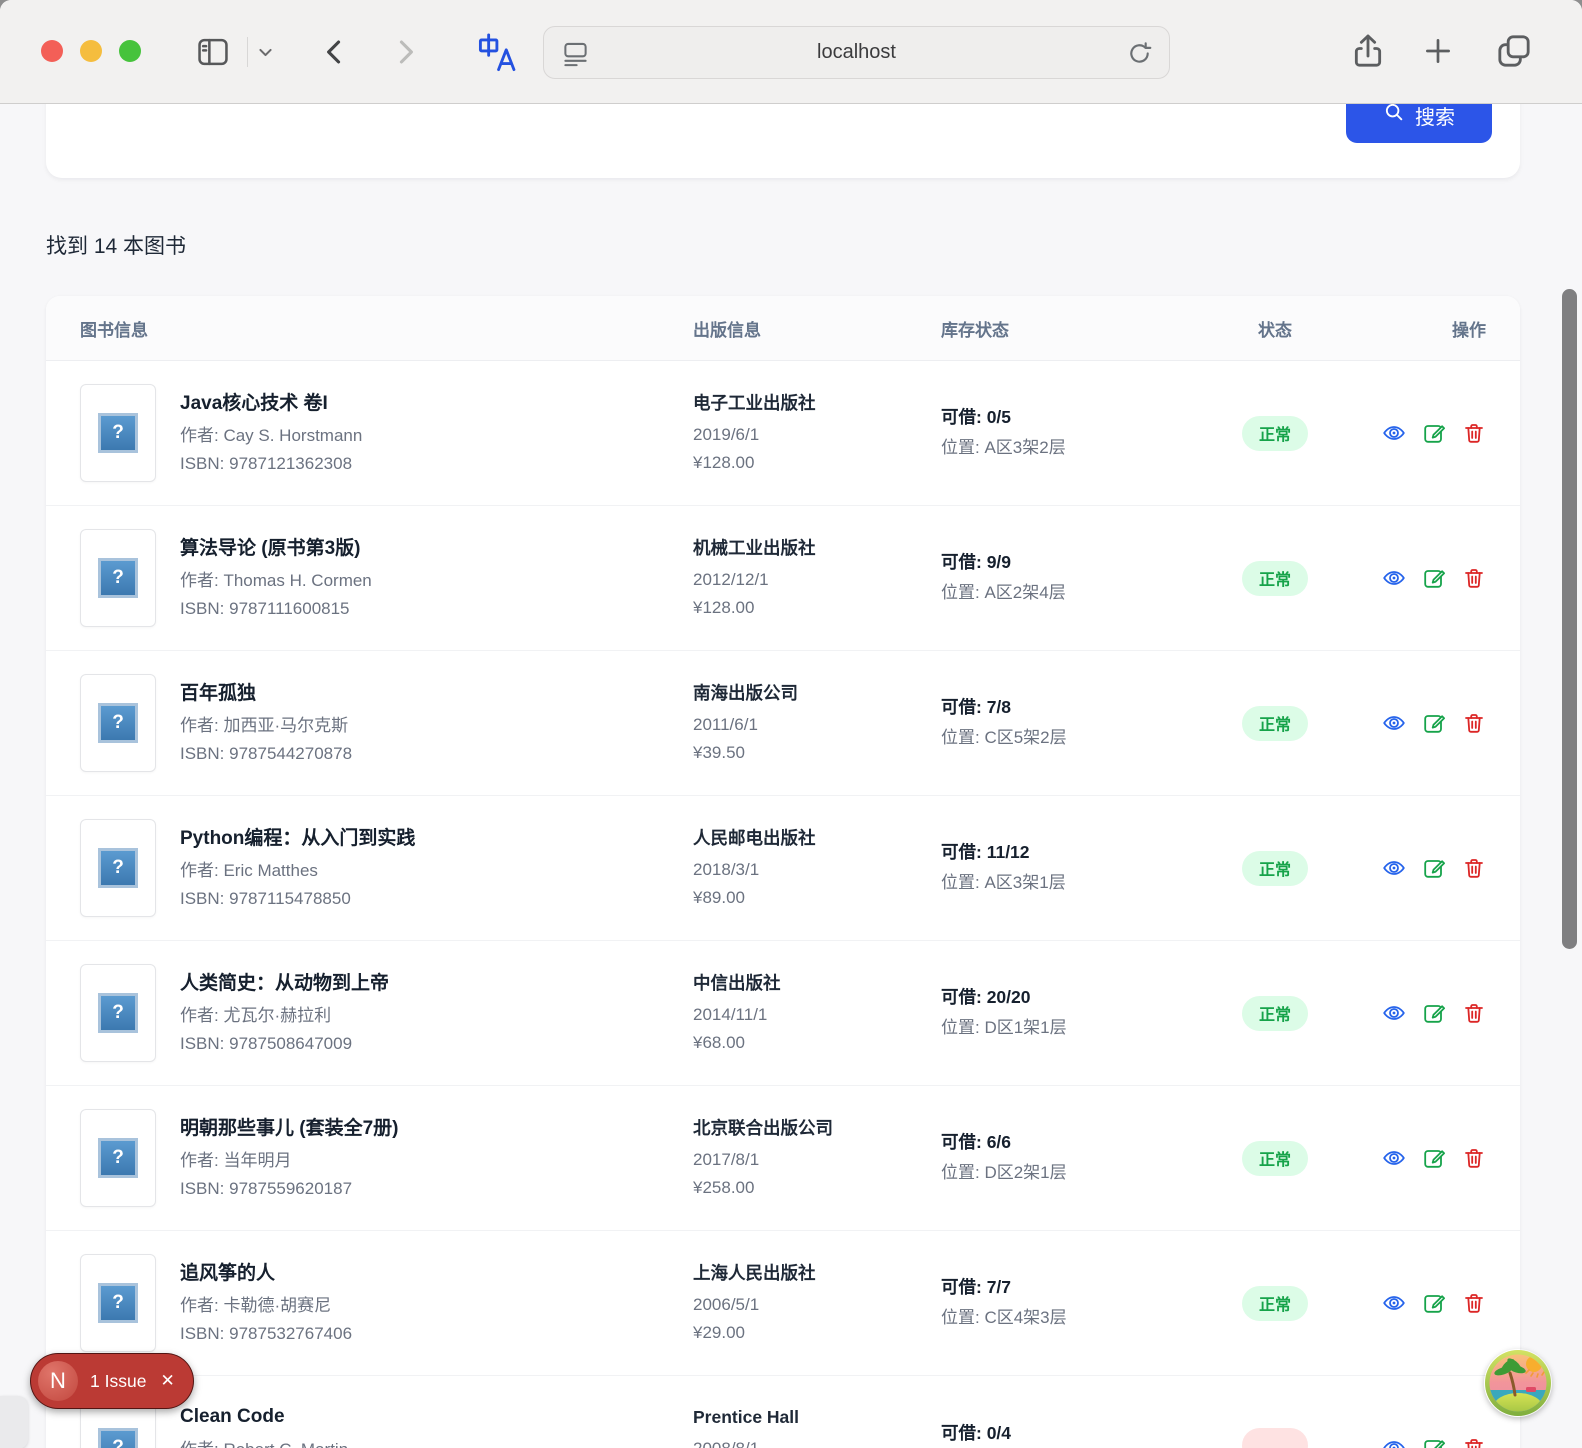  I want to click on header-book-info: 图书信息, so click(114, 330).